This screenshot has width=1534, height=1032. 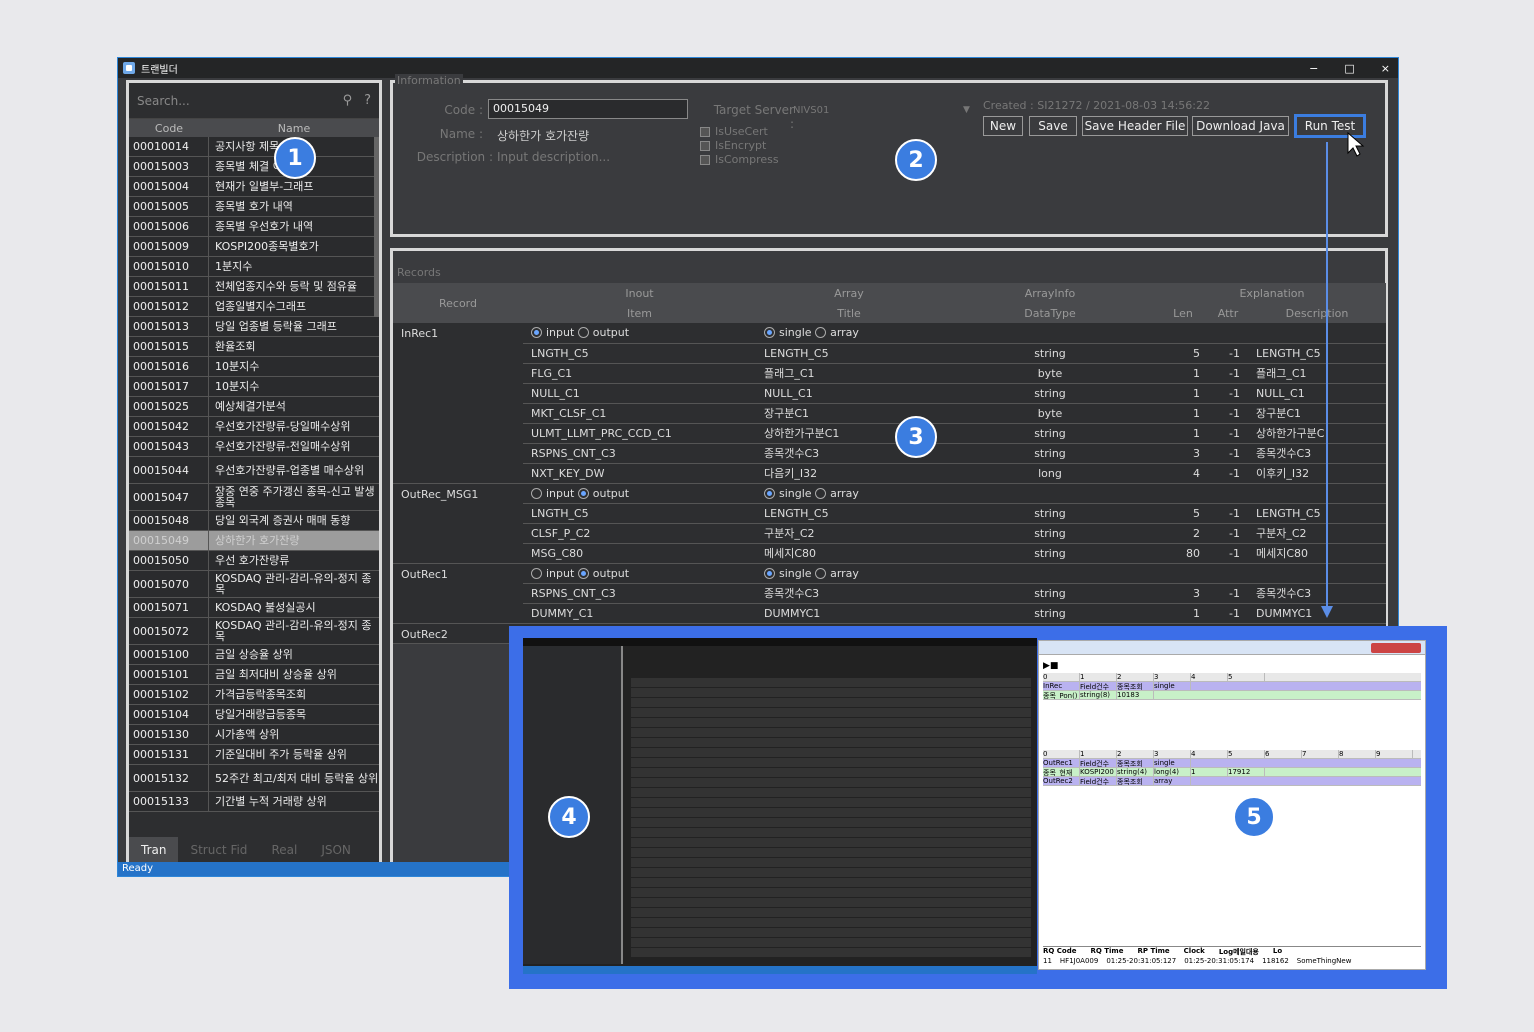 What do you see at coordinates (1135, 772) in the screenshot?
I see `test-cell: string(4)` at bounding box center [1135, 772].